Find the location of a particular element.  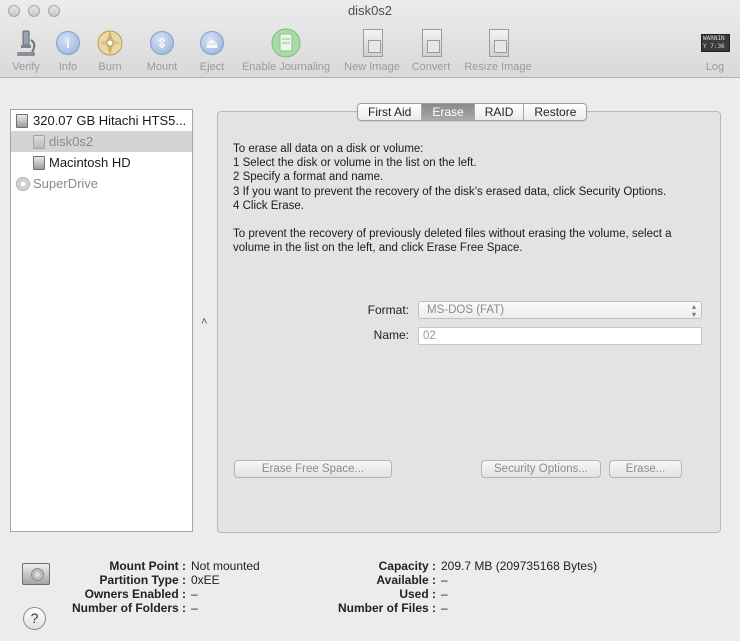

owners-enabled-label: Owners Enabled : is located at coordinates (135, 594).